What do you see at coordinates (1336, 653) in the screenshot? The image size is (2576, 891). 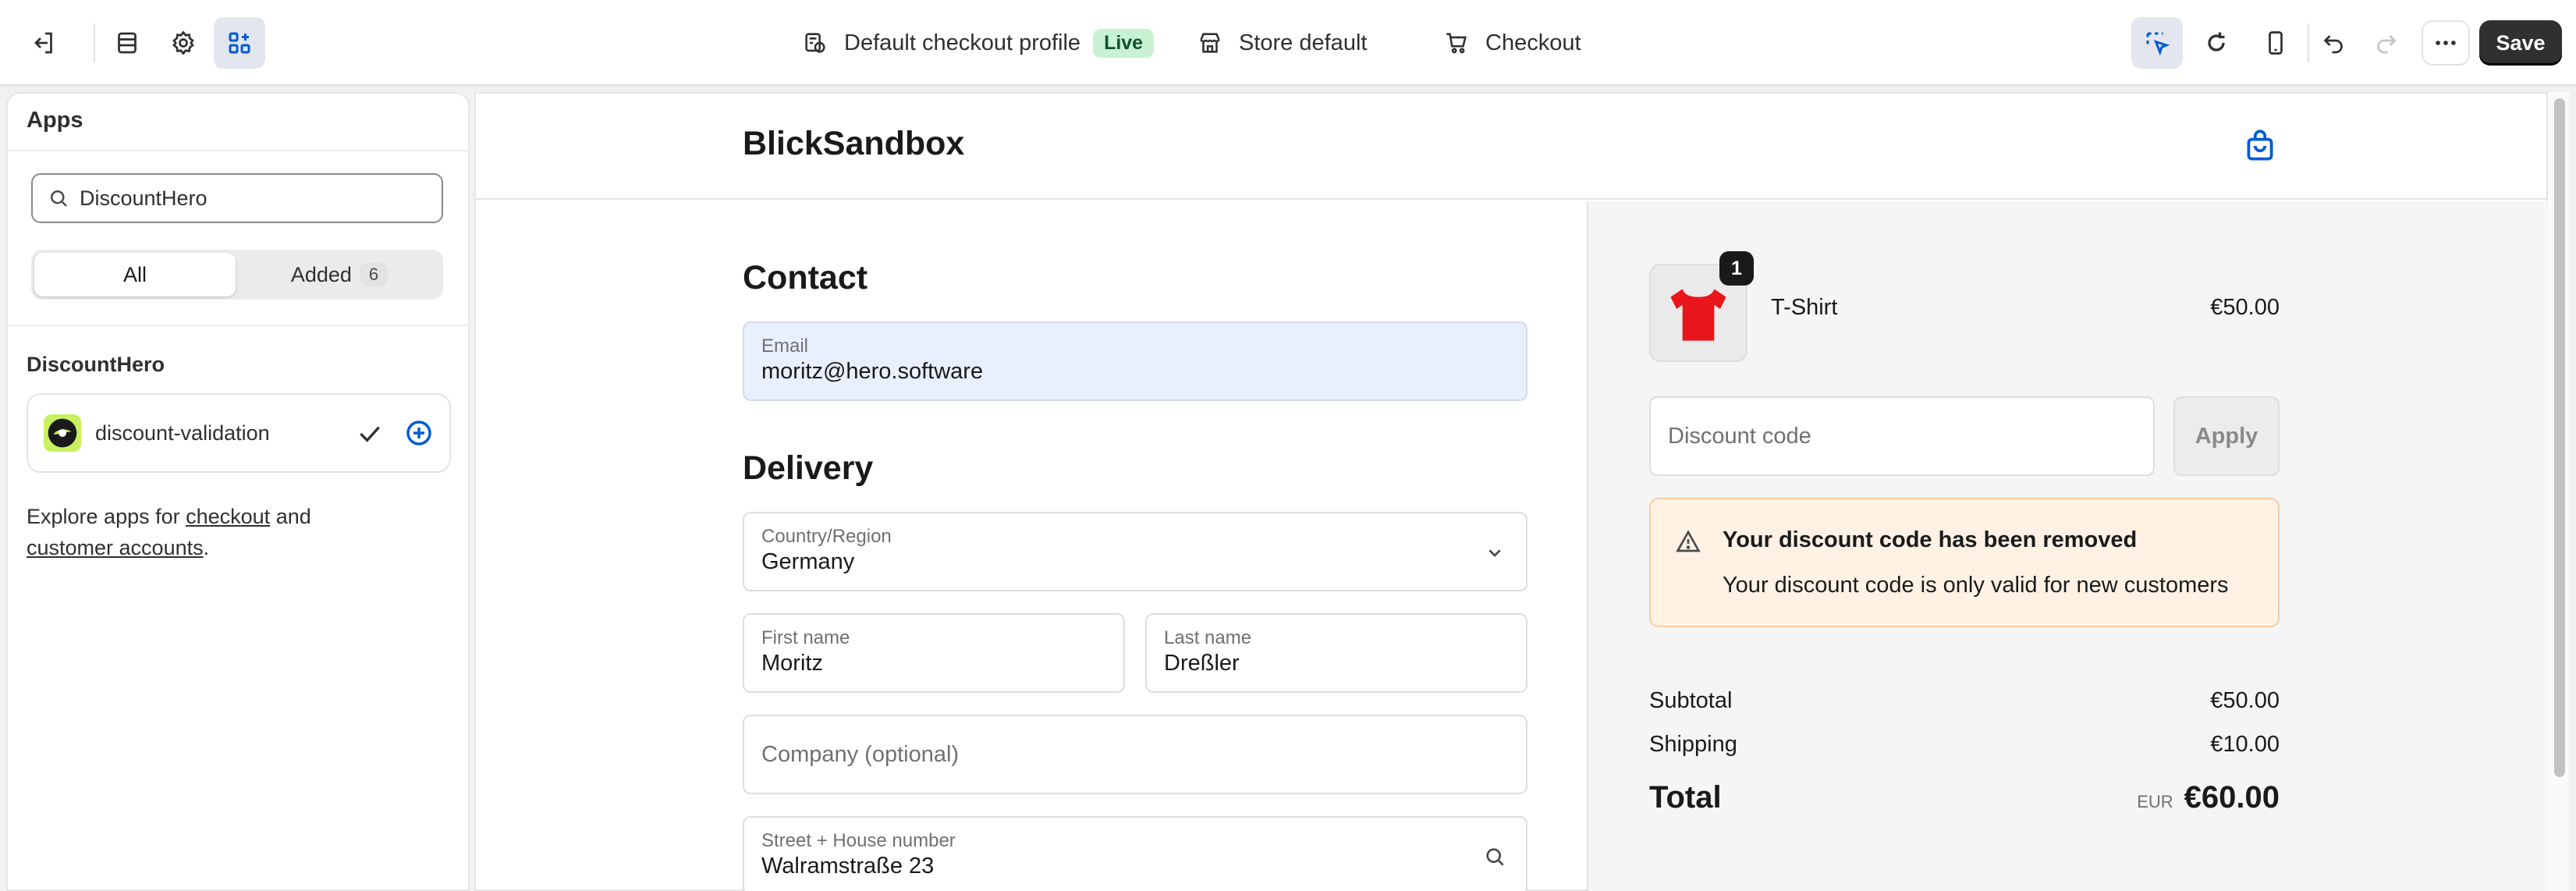 I see `last-name-field: Last name Dreßler` at bounding box center [1336, 653].